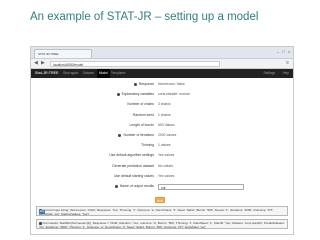  Describe the element at coordinates (138, 135) in the screenshot. I see `form-row-label: Number of iterations` at that location.